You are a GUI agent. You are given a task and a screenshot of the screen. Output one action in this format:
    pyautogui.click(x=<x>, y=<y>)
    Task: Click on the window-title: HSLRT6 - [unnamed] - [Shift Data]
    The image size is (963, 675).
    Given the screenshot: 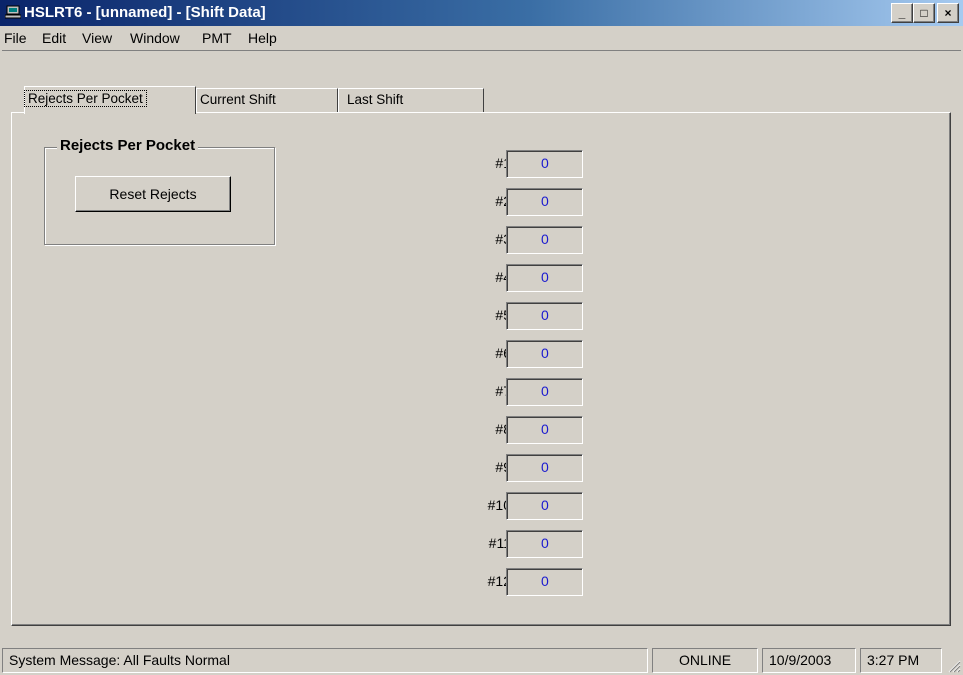 What is the action you would take?
    pyautogui.click(x=145, y=12)
    